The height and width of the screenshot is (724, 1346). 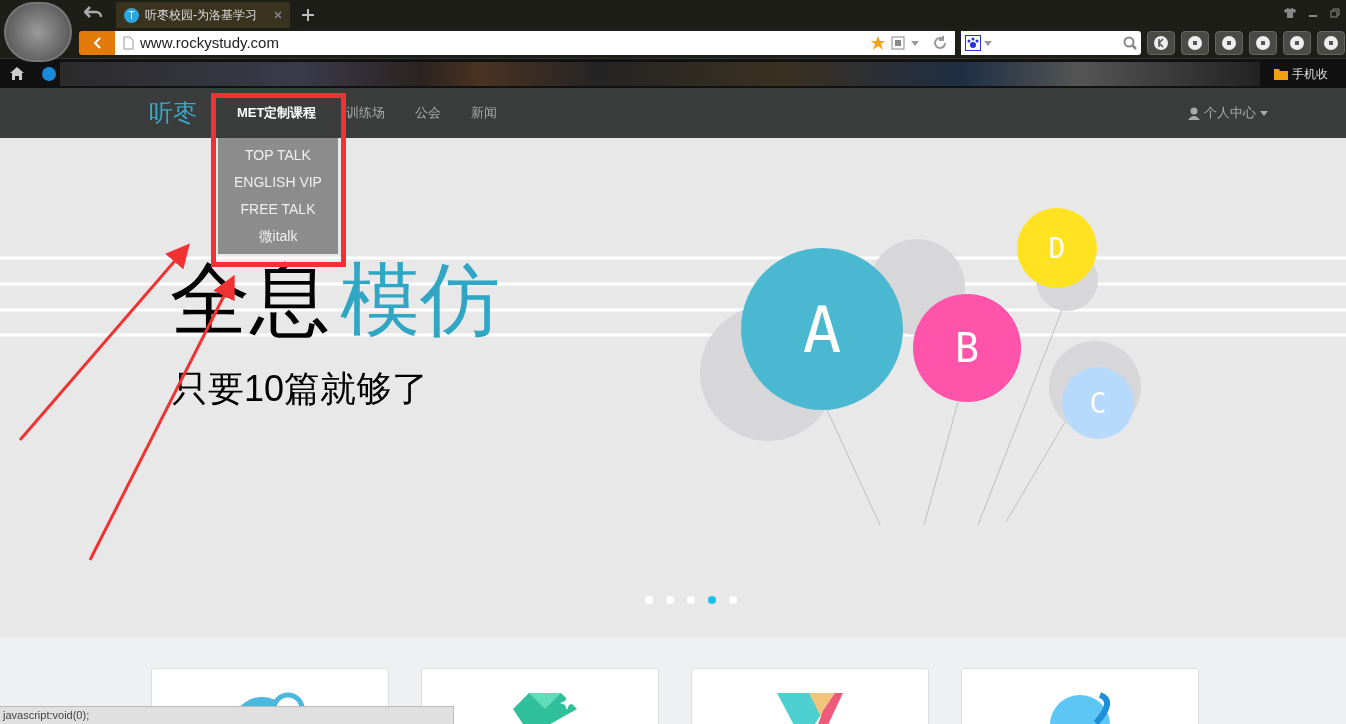 I want to click on browser-tab: T 听枣校园-为洛基学习, so click(x=203, y=15).